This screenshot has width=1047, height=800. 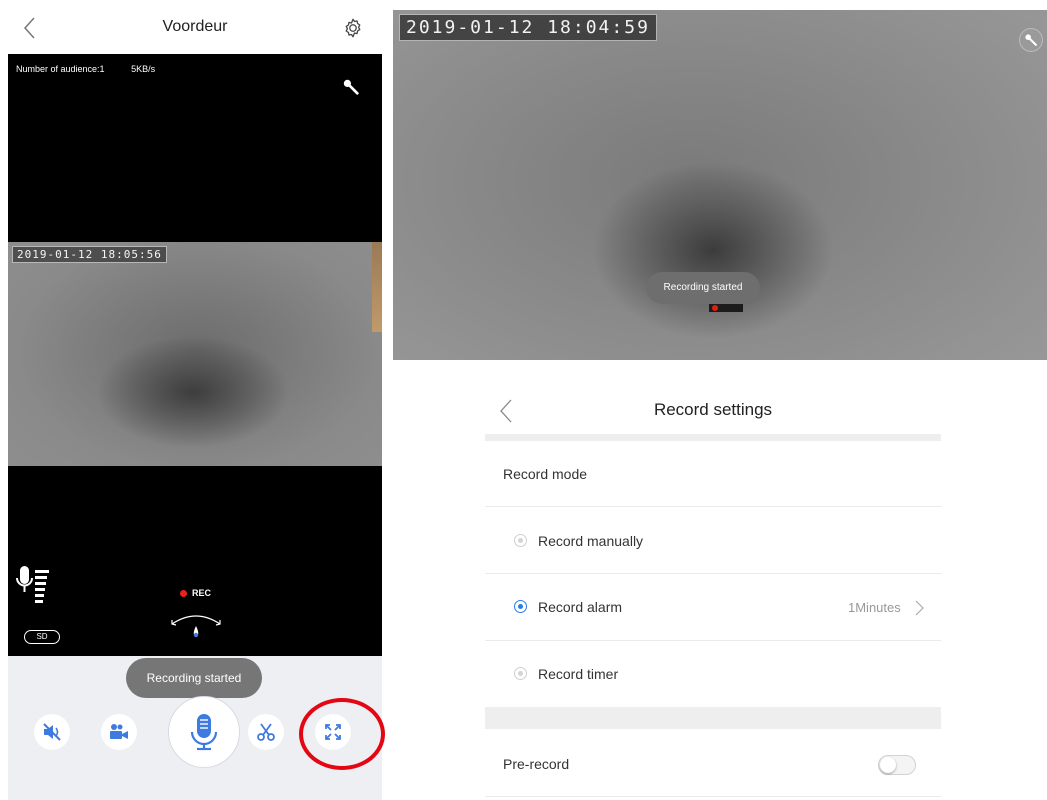 What do you see at coordinates (536, 764) in the screenshot?
I see `pre-record-label: Pre-record` at bounding box center [536, 764].